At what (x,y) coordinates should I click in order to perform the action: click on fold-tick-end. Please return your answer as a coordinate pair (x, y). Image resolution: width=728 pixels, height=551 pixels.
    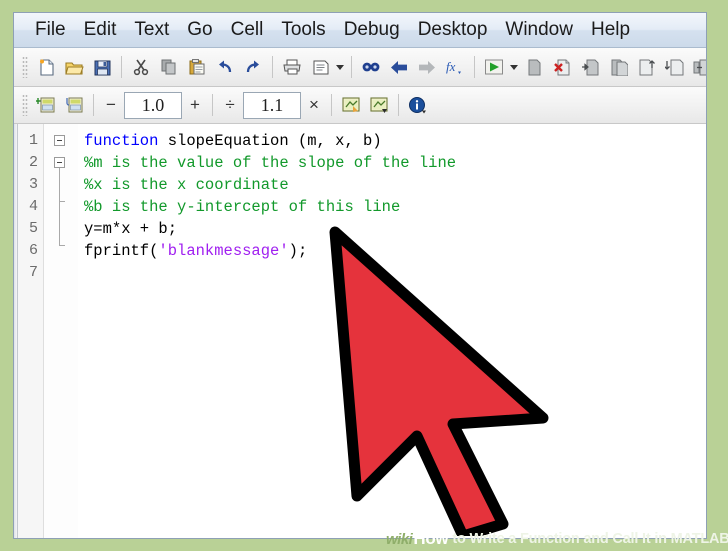
    Looking at the image, I should click on (62, 245).